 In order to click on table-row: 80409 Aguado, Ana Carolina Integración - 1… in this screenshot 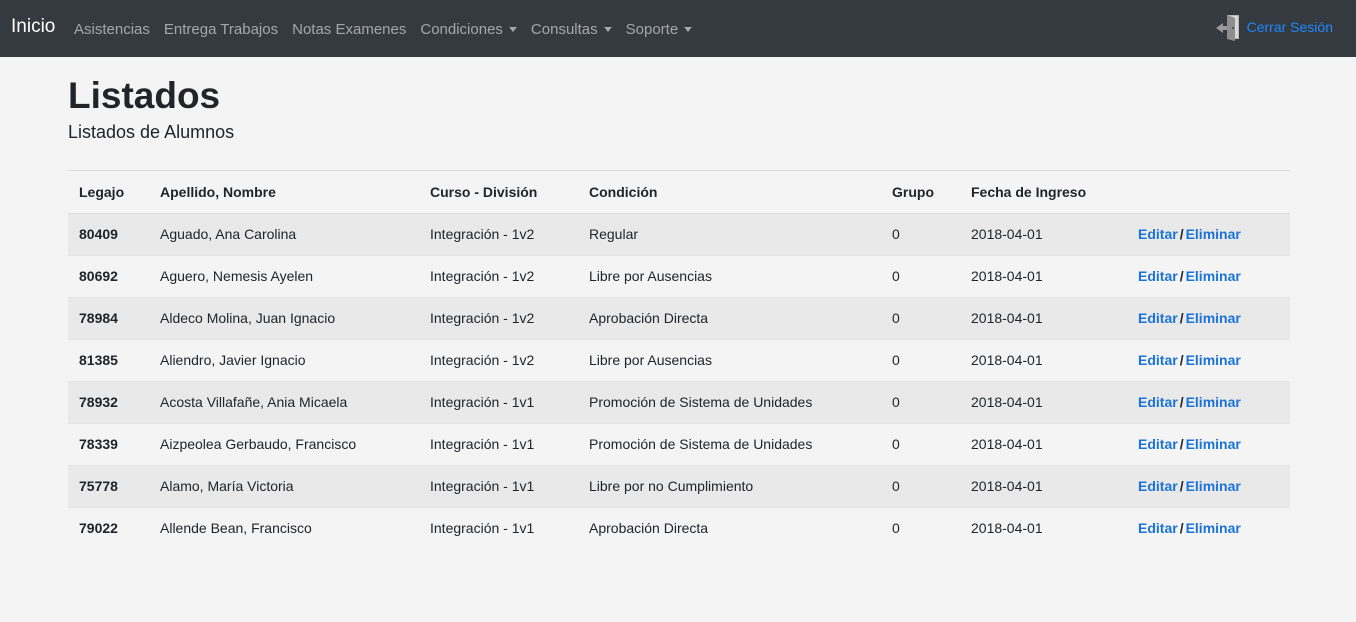, I will do `click(679, 233)`.